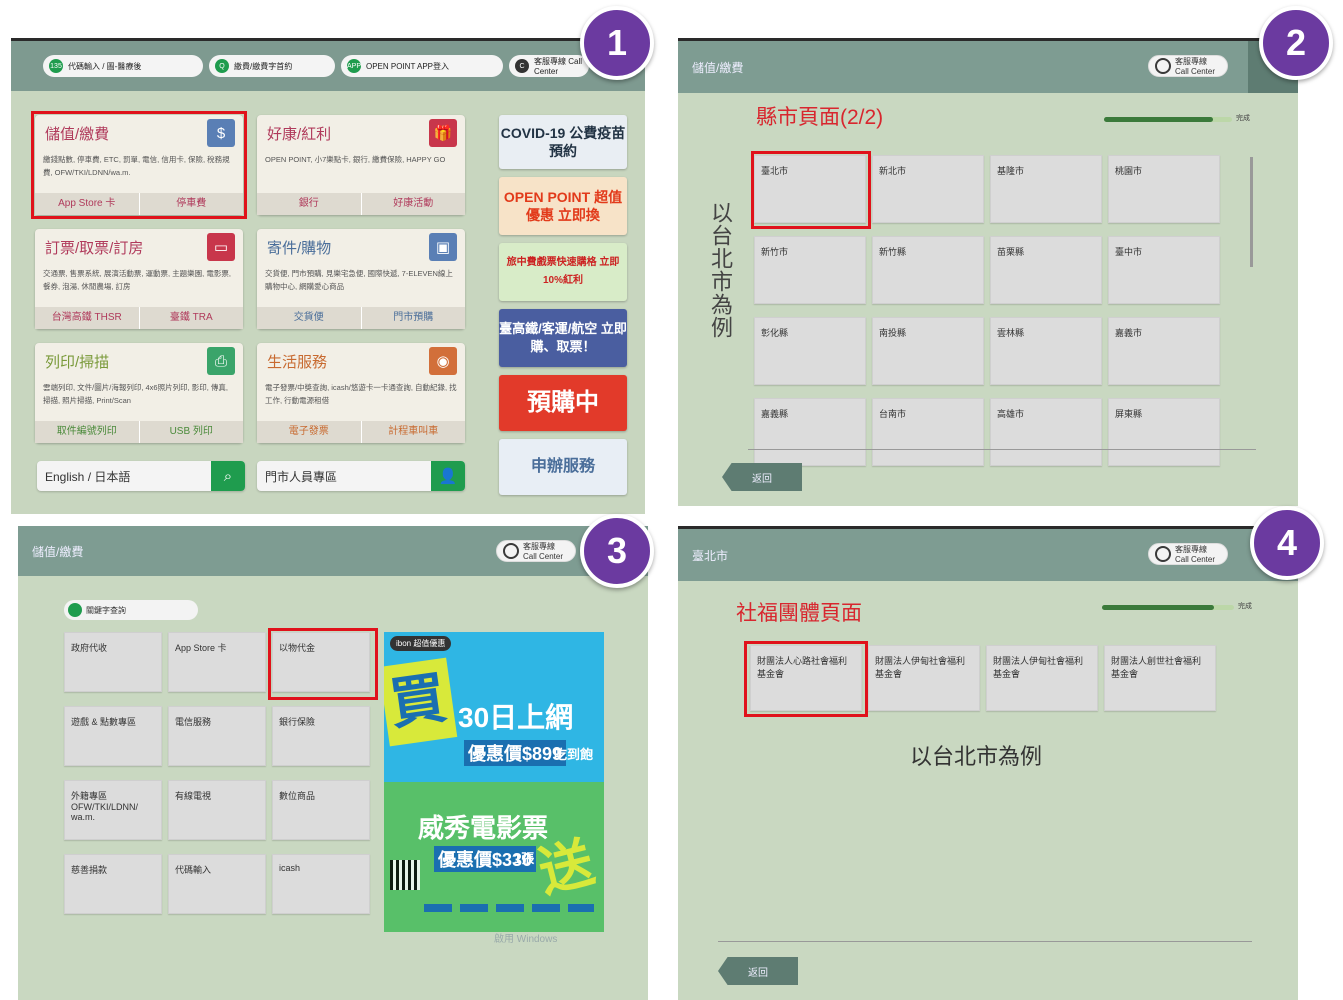 This screenshot has width=1343, height=1000. I want to click on category-tile: 代碼輸入, so click(217, 884).